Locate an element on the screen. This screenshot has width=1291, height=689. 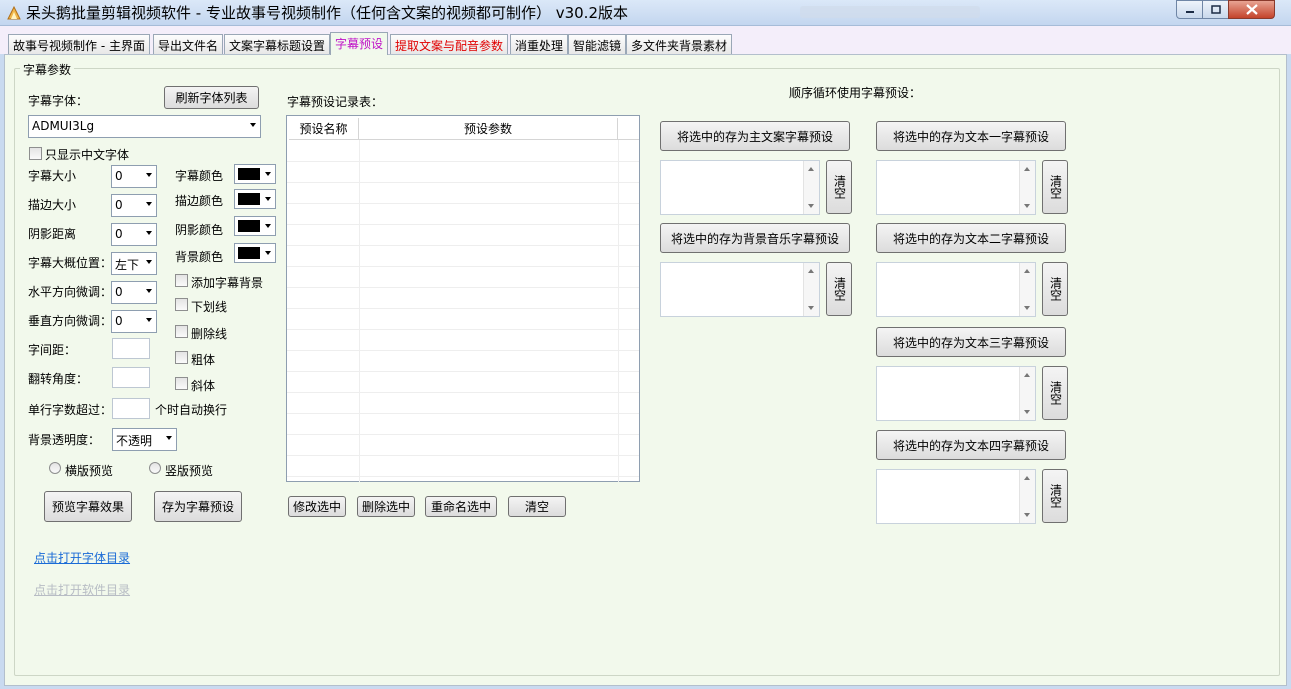
underline-checkbox is located at coordinates (181, 304).